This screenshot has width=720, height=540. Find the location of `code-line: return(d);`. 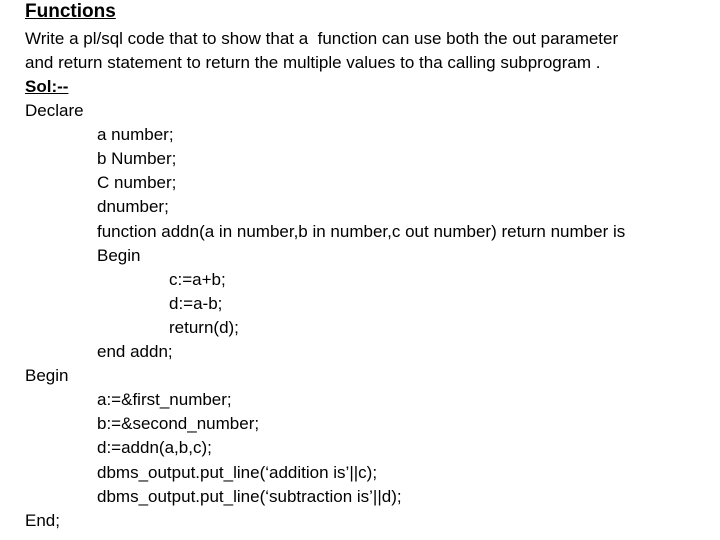

code-line: return(d); is located at coordinates (204, 327).